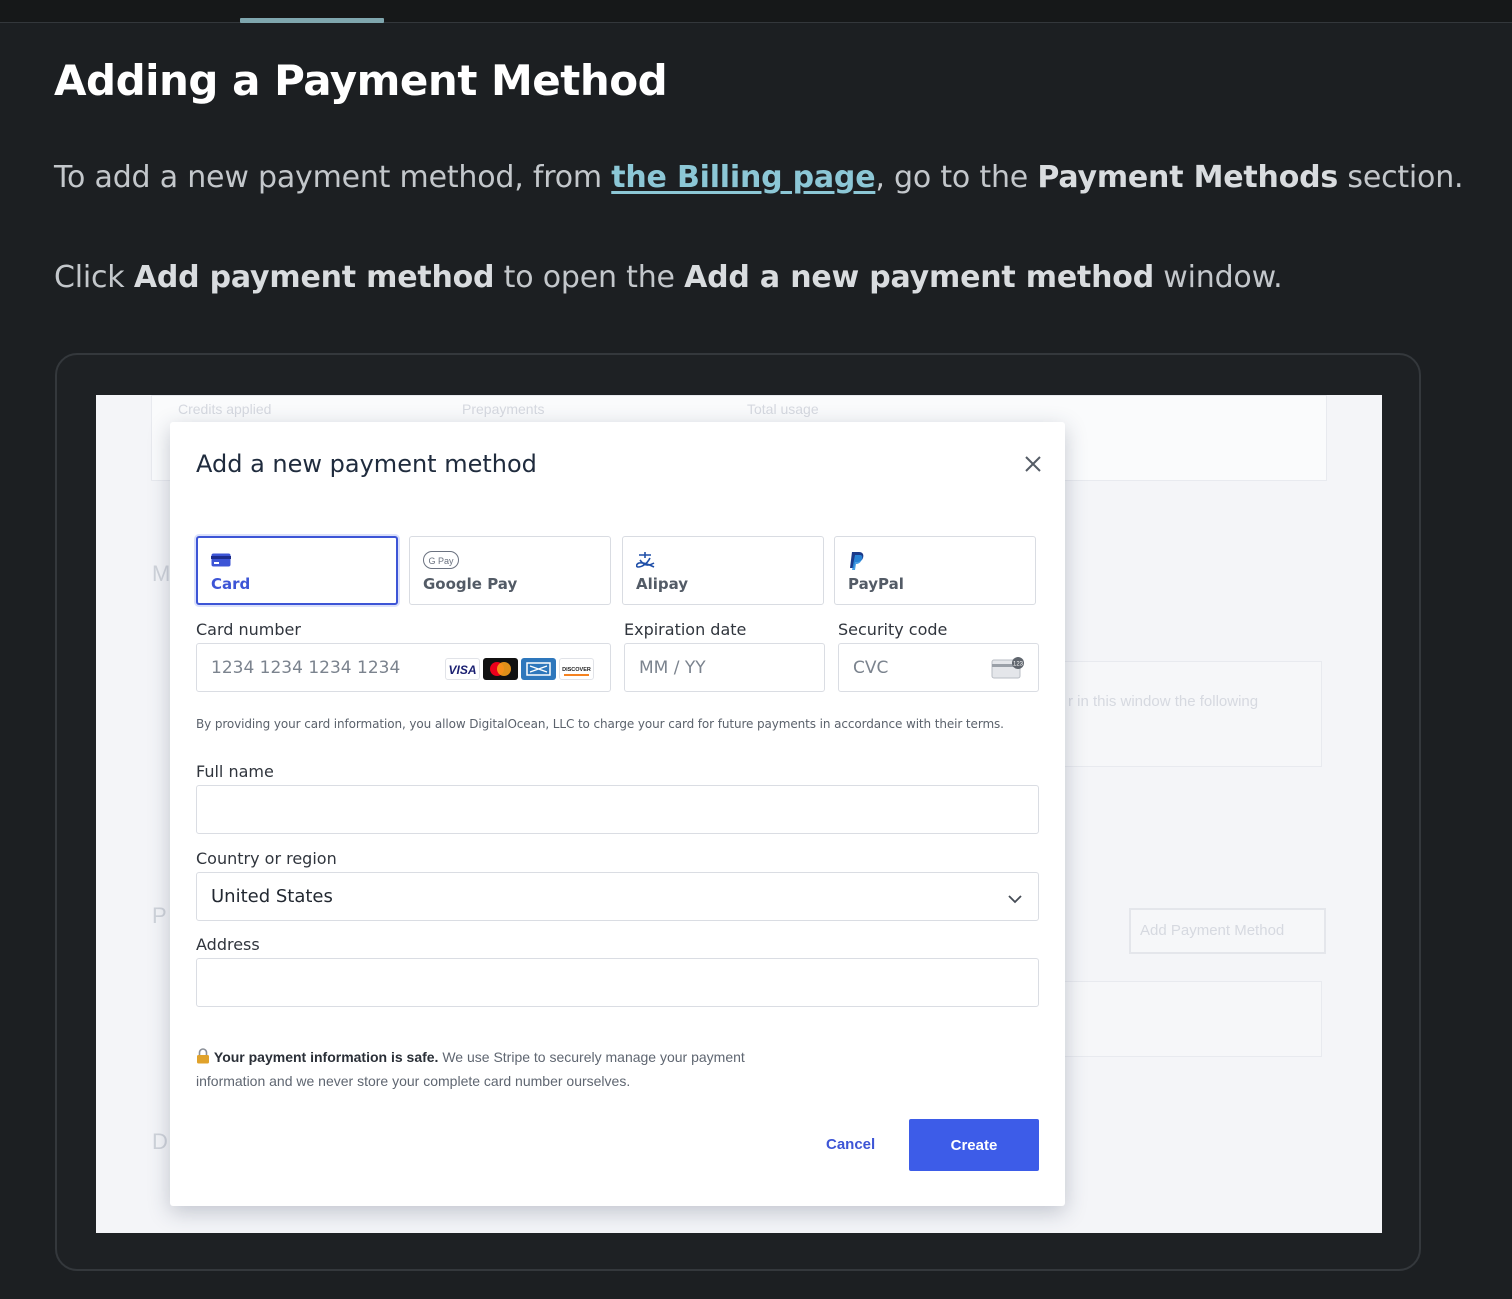 Image resolution: width=1512 pixels, height=1299 pixels. Describe the element at coordinates (1212, 930) in the screenshot. I see `bg-add-payment-label: Add Payment Method` at that location.